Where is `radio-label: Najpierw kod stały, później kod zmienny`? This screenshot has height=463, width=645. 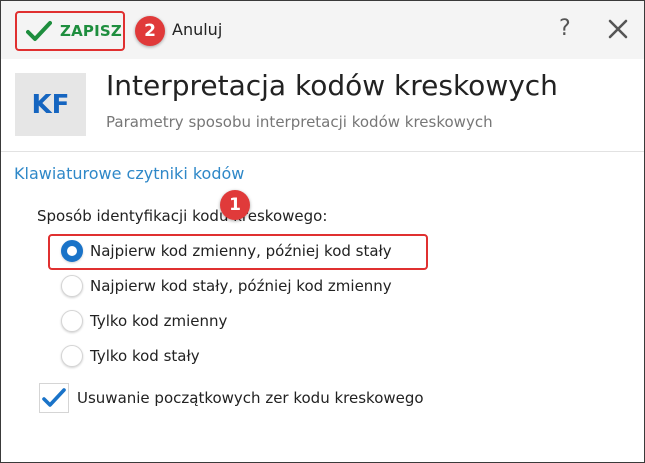
radio-label: Najpierw kod stały, później kod zmienny is located at coordinates (241, 286).